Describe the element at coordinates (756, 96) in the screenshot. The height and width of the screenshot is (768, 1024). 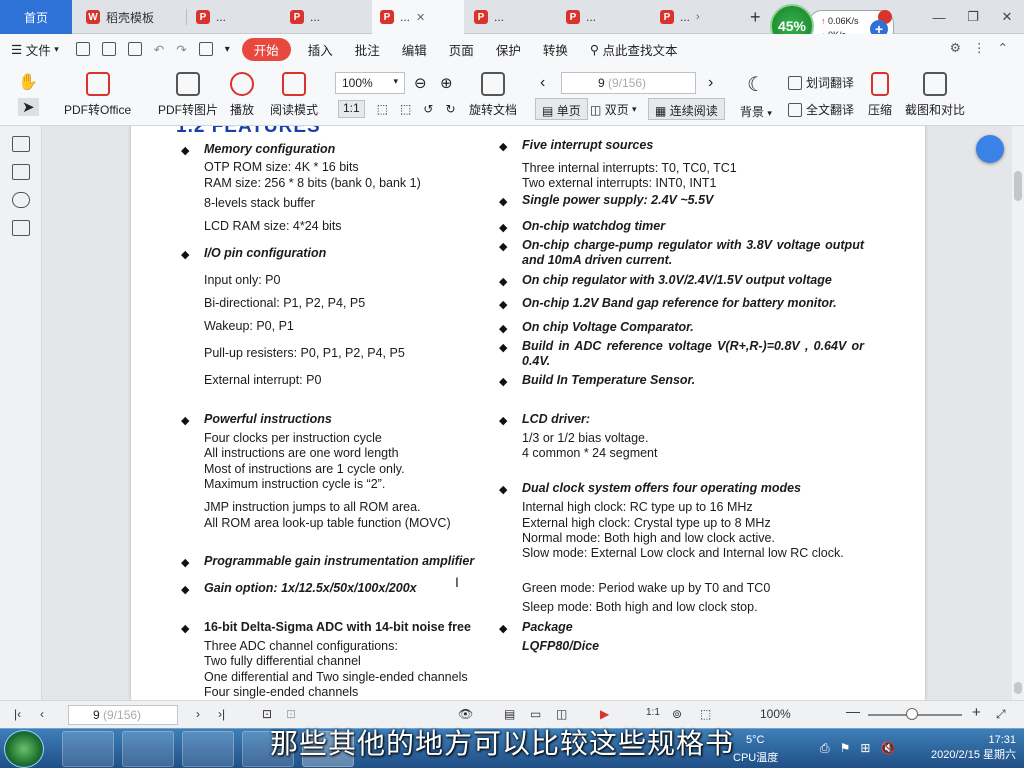
I see `background-button: ☾ 背景 ▾` at that location.